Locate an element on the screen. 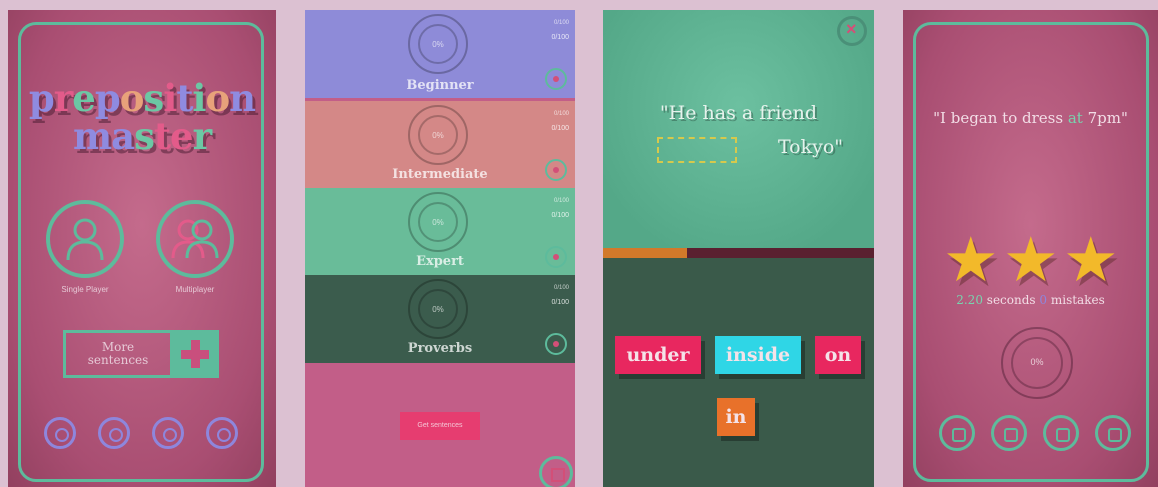  close-icon is located at coordinates (852, 31).